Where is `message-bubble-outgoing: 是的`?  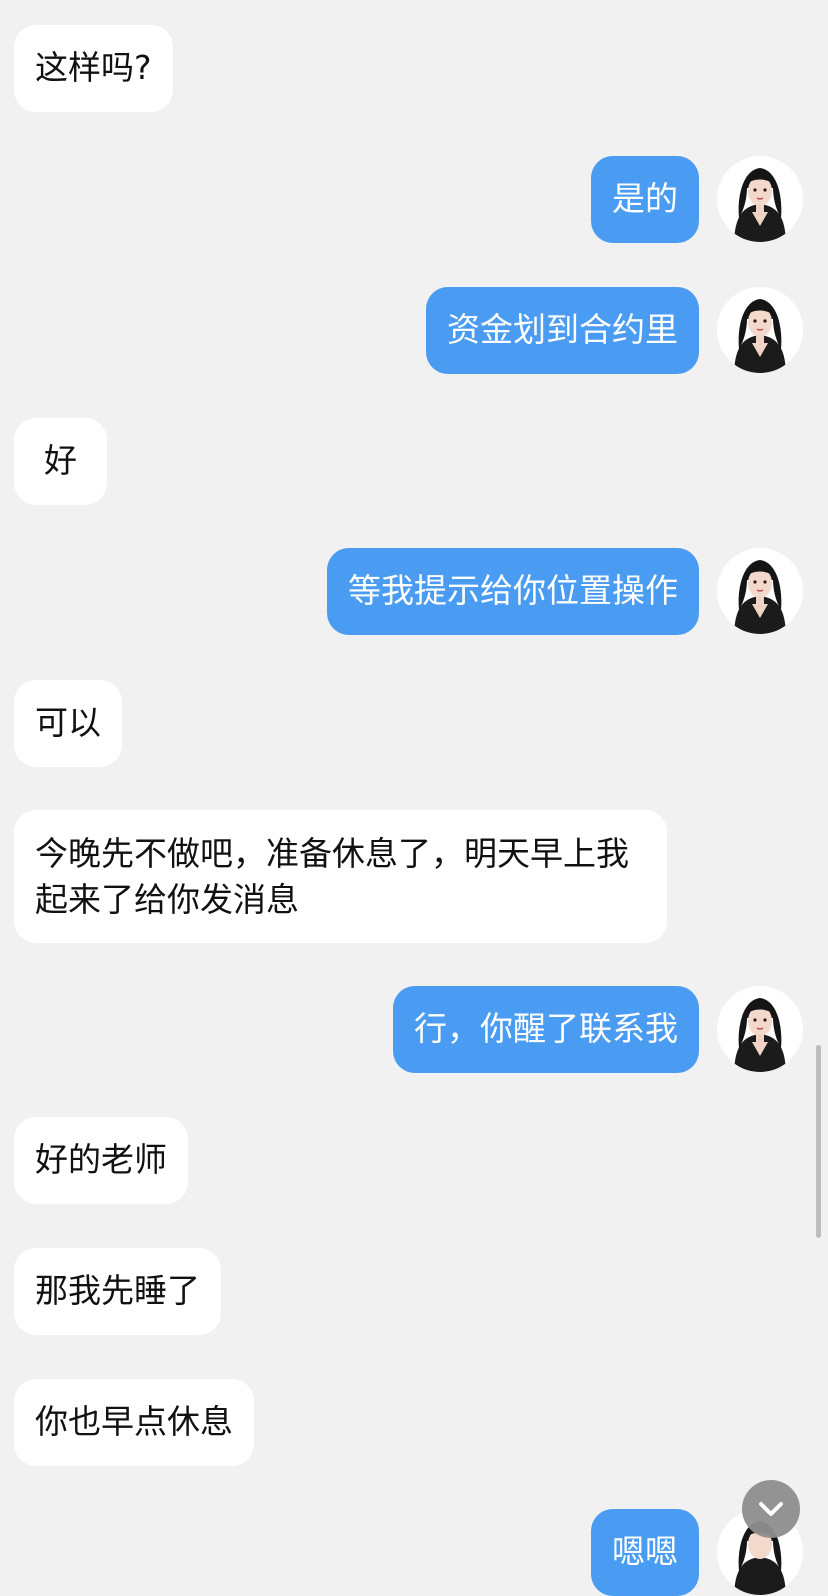 message-bubble-outgoing: 是的 is located at coordinates (645, 199).